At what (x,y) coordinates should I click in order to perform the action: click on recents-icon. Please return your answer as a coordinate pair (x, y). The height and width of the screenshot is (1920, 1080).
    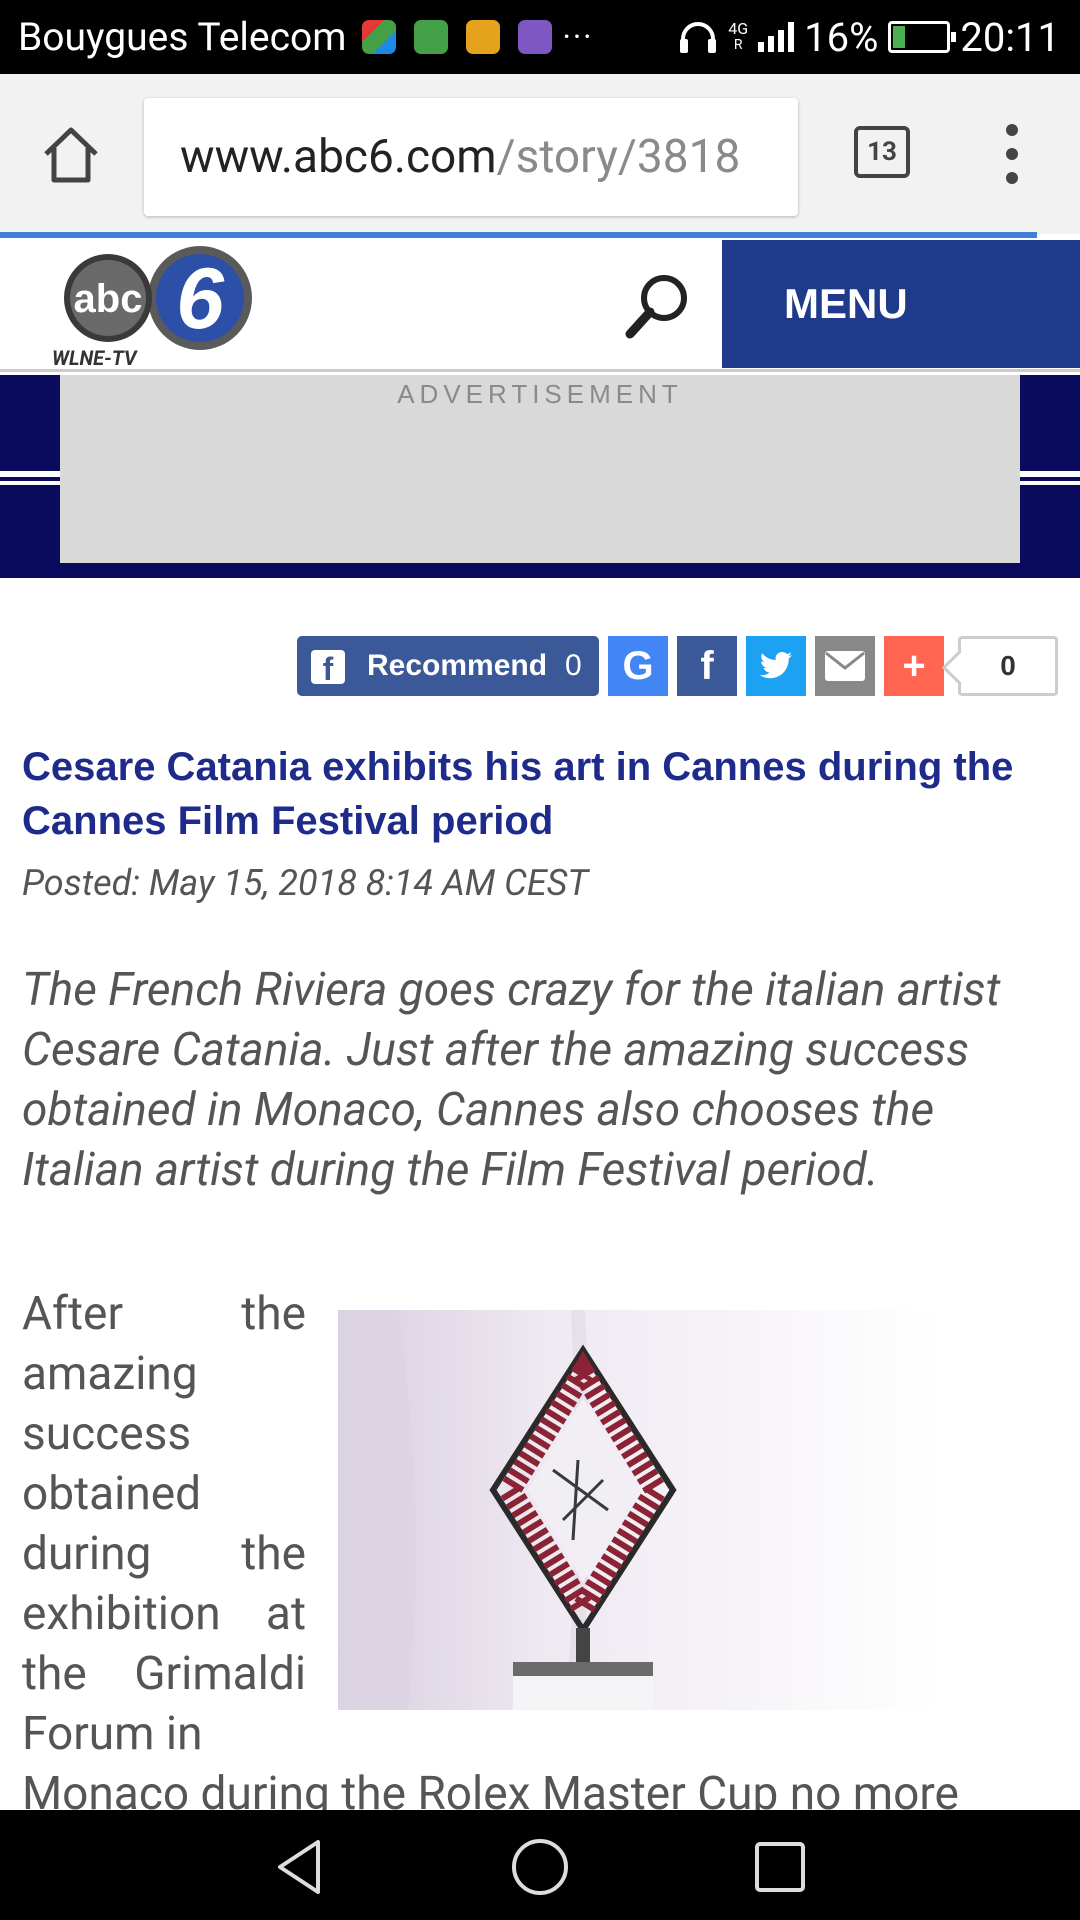
    Looking at the image, I should click on (780, 1867).